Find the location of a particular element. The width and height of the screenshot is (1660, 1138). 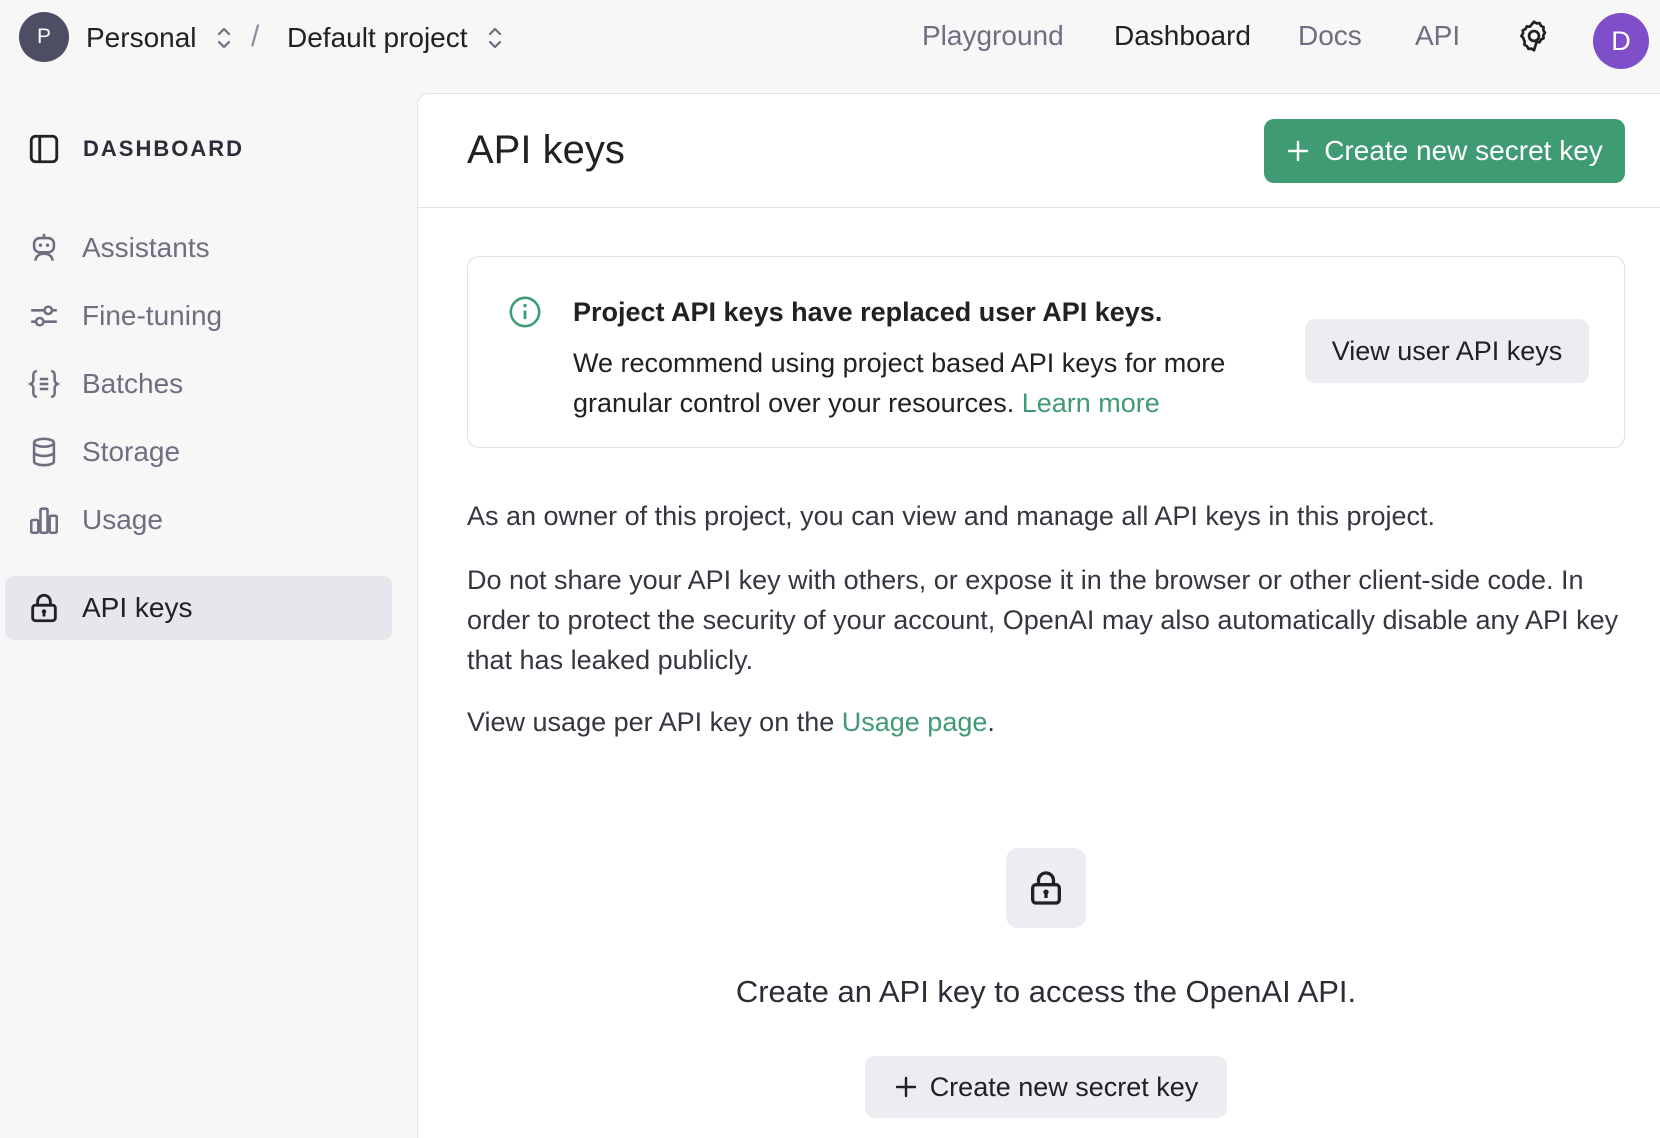

empty-state-create-key-label: Create new secret key is located at coordinates (1064, 1086).